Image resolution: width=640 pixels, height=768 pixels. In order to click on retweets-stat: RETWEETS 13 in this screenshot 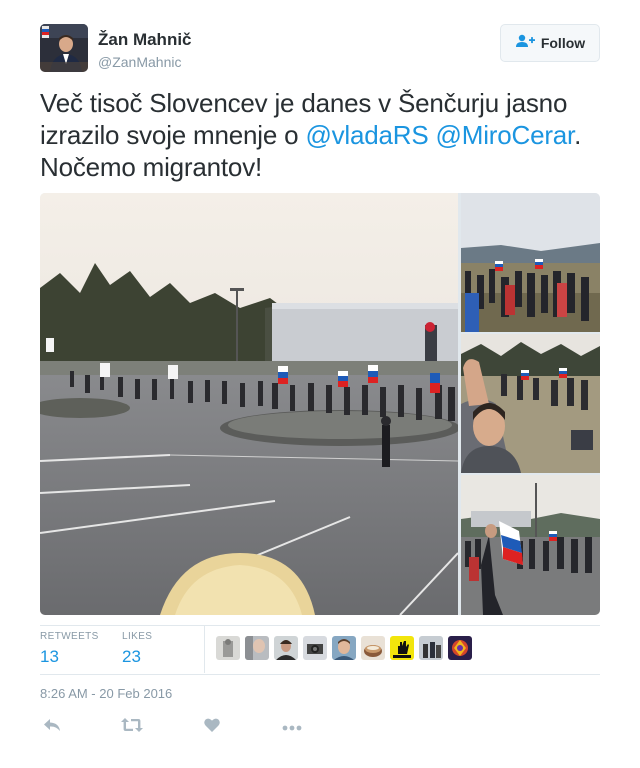, I will do `click(69, 649)`.